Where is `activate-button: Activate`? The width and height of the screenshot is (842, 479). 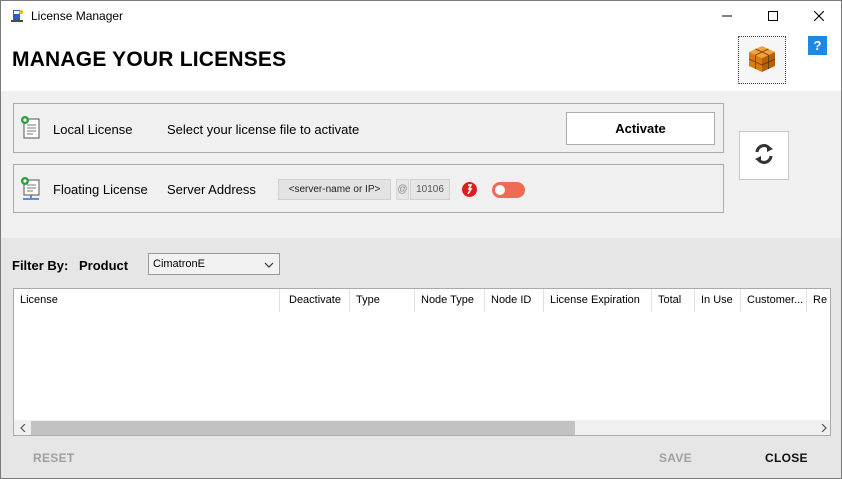 activate-button: Activate is located at coordinates (640, 128).